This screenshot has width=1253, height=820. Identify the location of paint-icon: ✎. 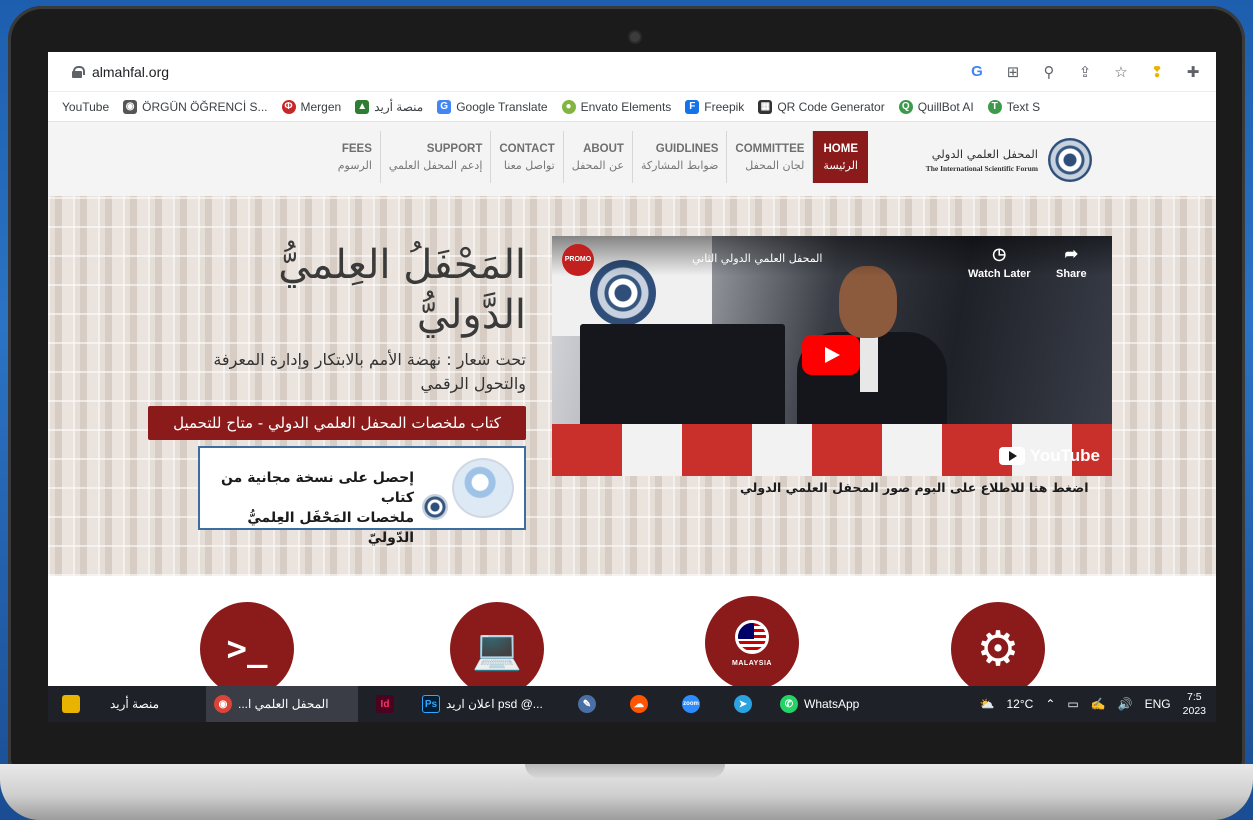
(587, 704).